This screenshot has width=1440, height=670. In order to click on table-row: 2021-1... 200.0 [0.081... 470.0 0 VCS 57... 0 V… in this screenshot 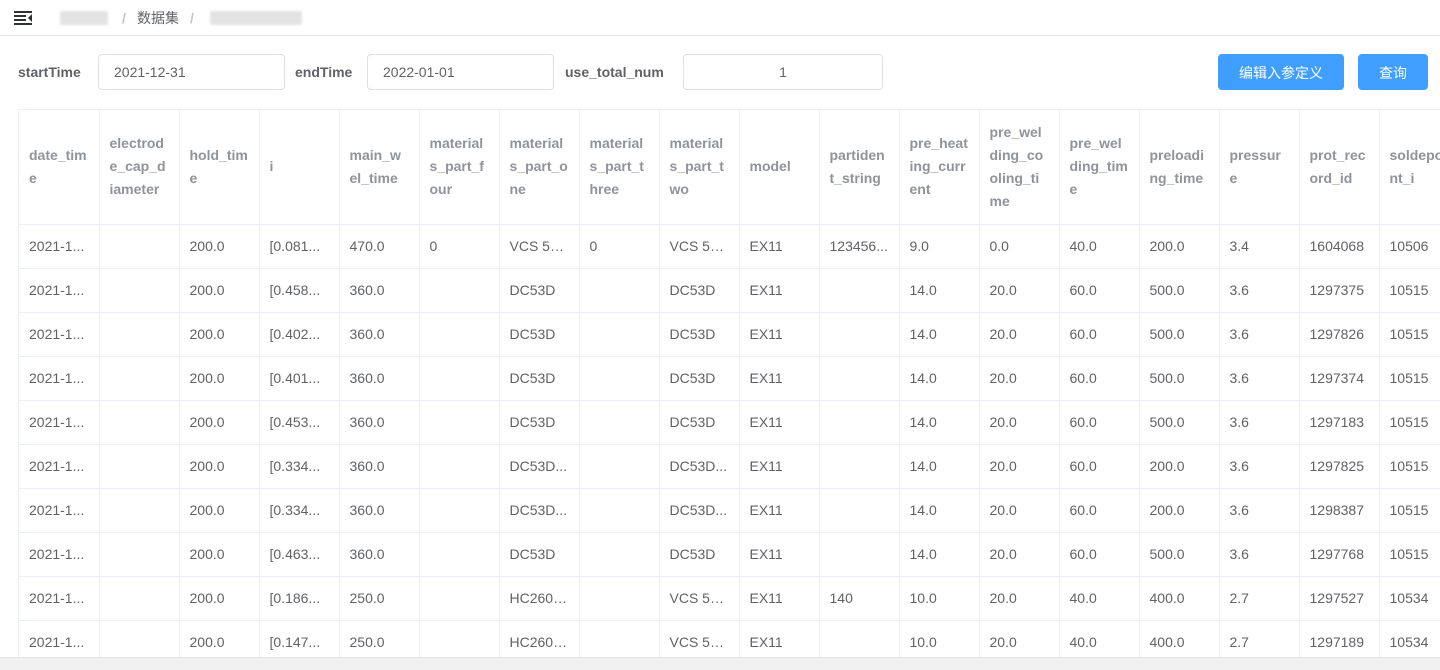, I will do `click(729, 246)`.